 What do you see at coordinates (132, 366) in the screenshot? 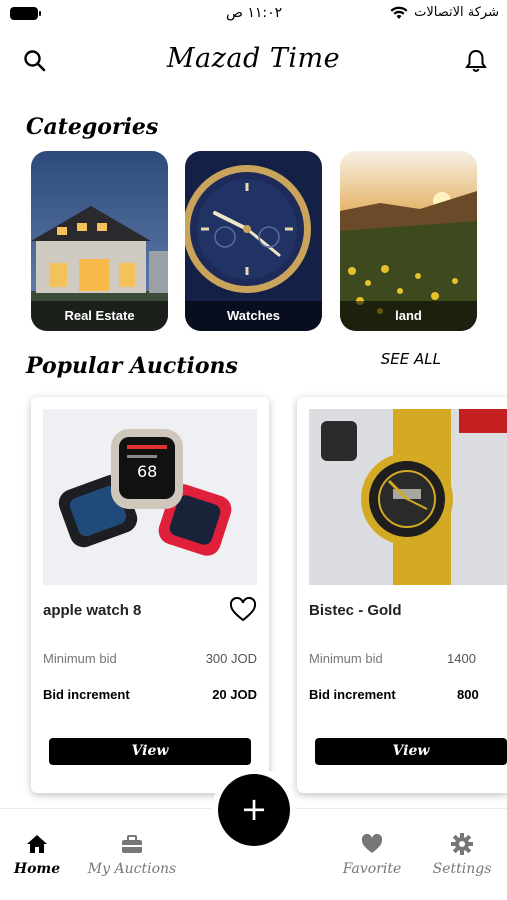
I see `popular-auctions-title: Popular Auctions` at bounding box center [132, 366].